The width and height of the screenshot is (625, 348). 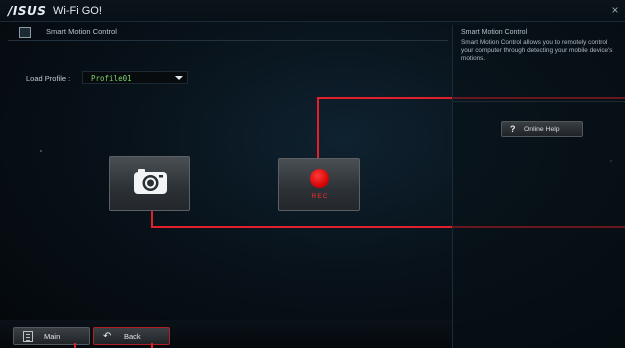 What do you see at coordinates (301, 227) in the screenshot?
I see `connector-line-camera-horizontal` at bounding box center [301, 227].